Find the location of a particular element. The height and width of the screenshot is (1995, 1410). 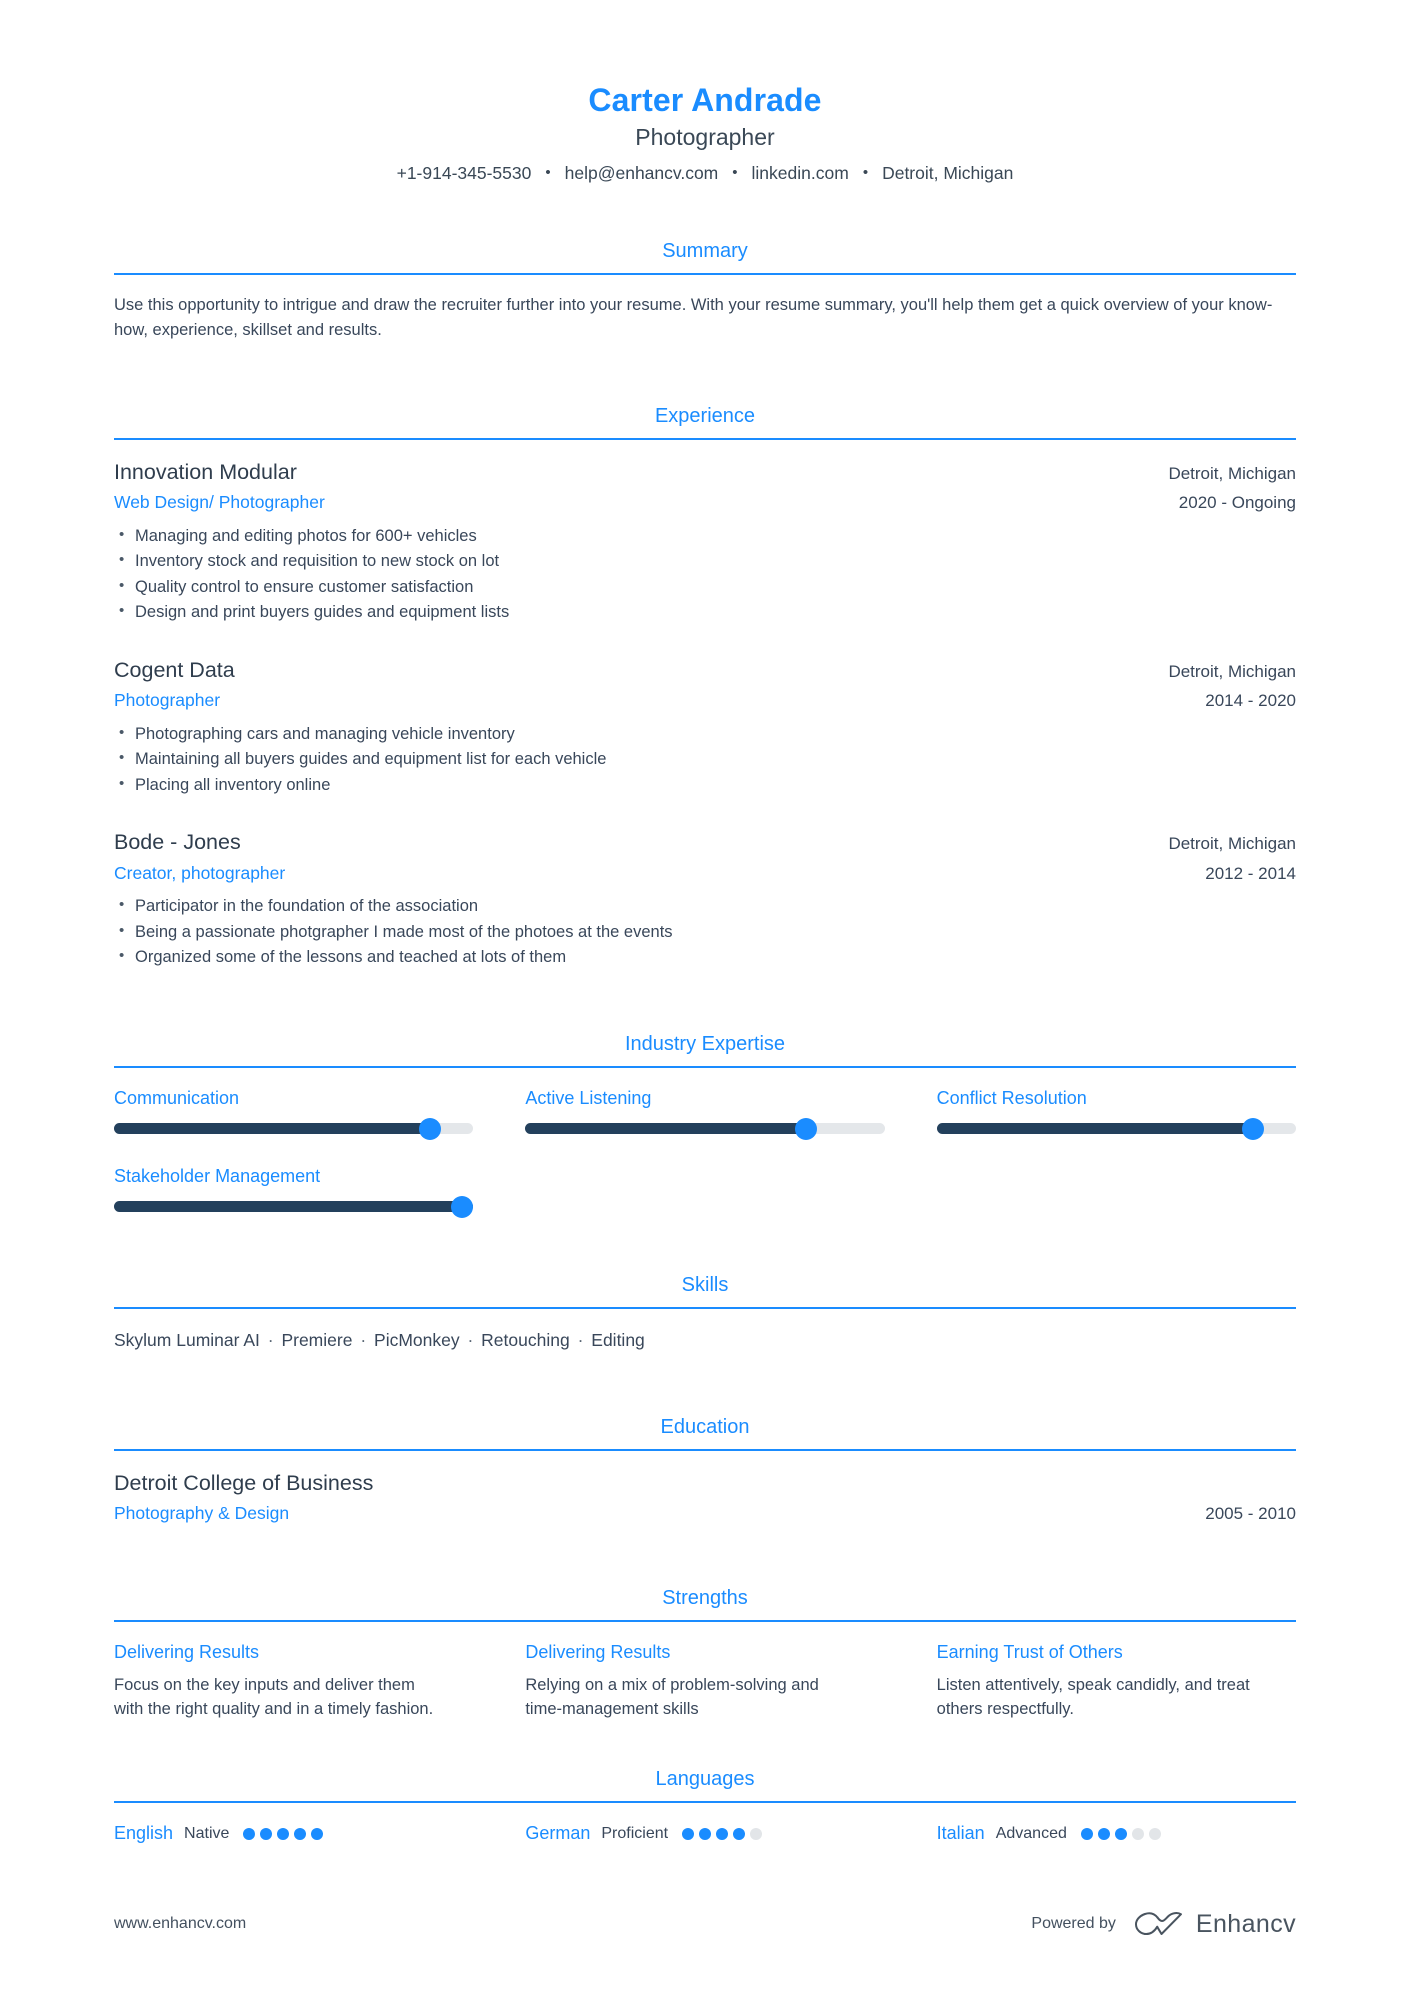

job-role: Photographer is located at coordinates (167, 700).